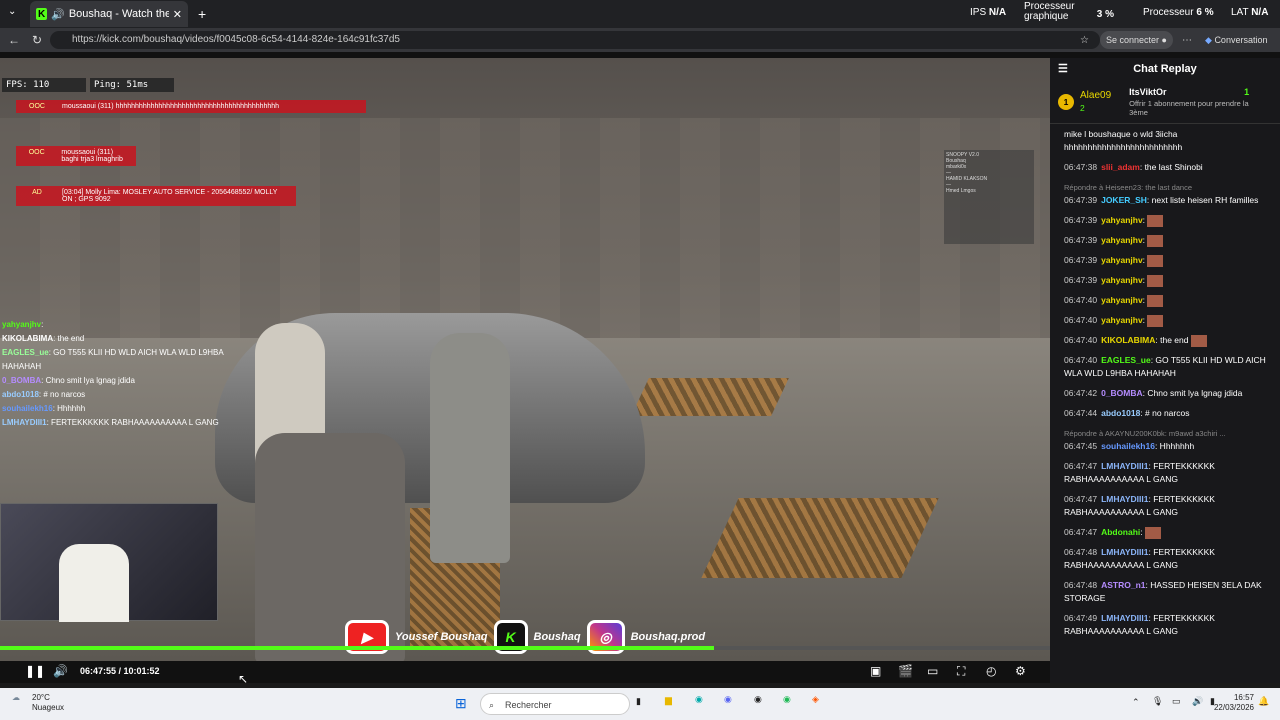 This screenshot has height=720, width=1280. I want to click on social-label: Boushaq.prod, so click(668, 637).